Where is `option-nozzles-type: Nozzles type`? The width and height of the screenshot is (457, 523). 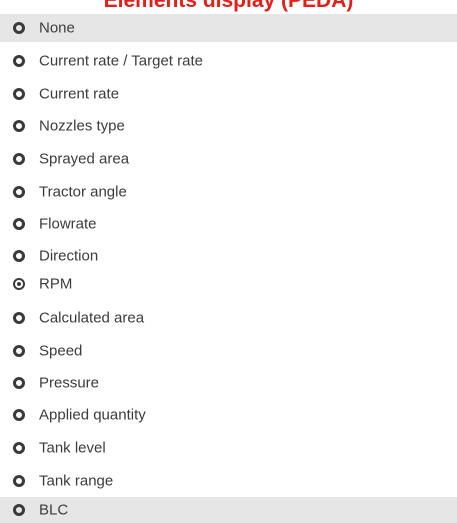
option-nozzles-type: Nozzles type is located at coordinates (228, 126).